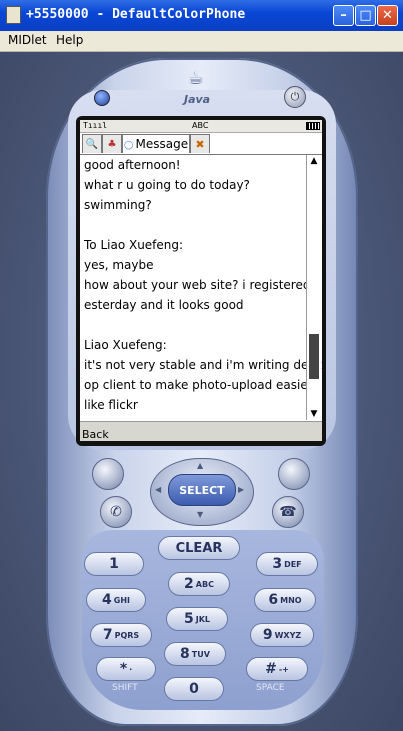  I want to click on hang-up-icon: ☎, so click(288, 512).